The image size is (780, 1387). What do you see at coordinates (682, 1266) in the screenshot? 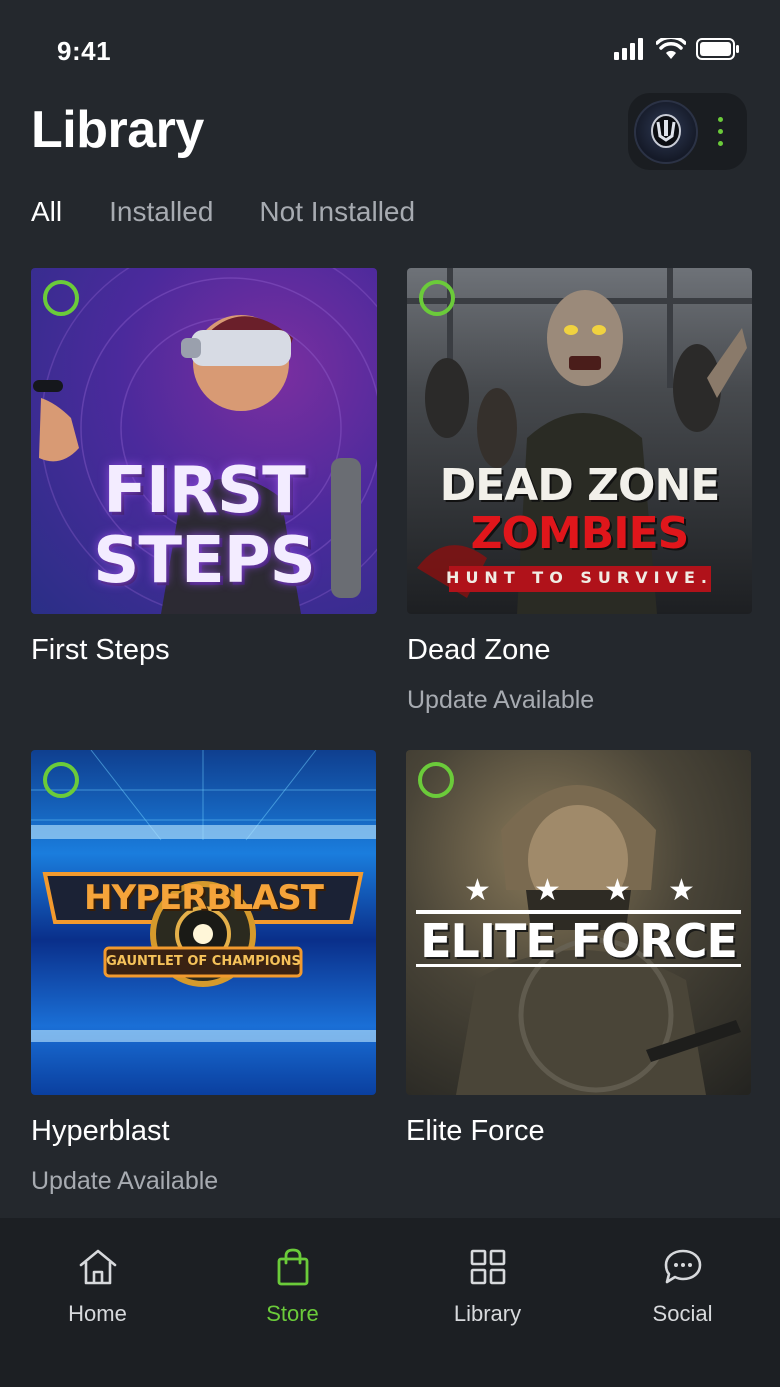
I see `chat-bubble-icon` at bounding box center [682, 1266].